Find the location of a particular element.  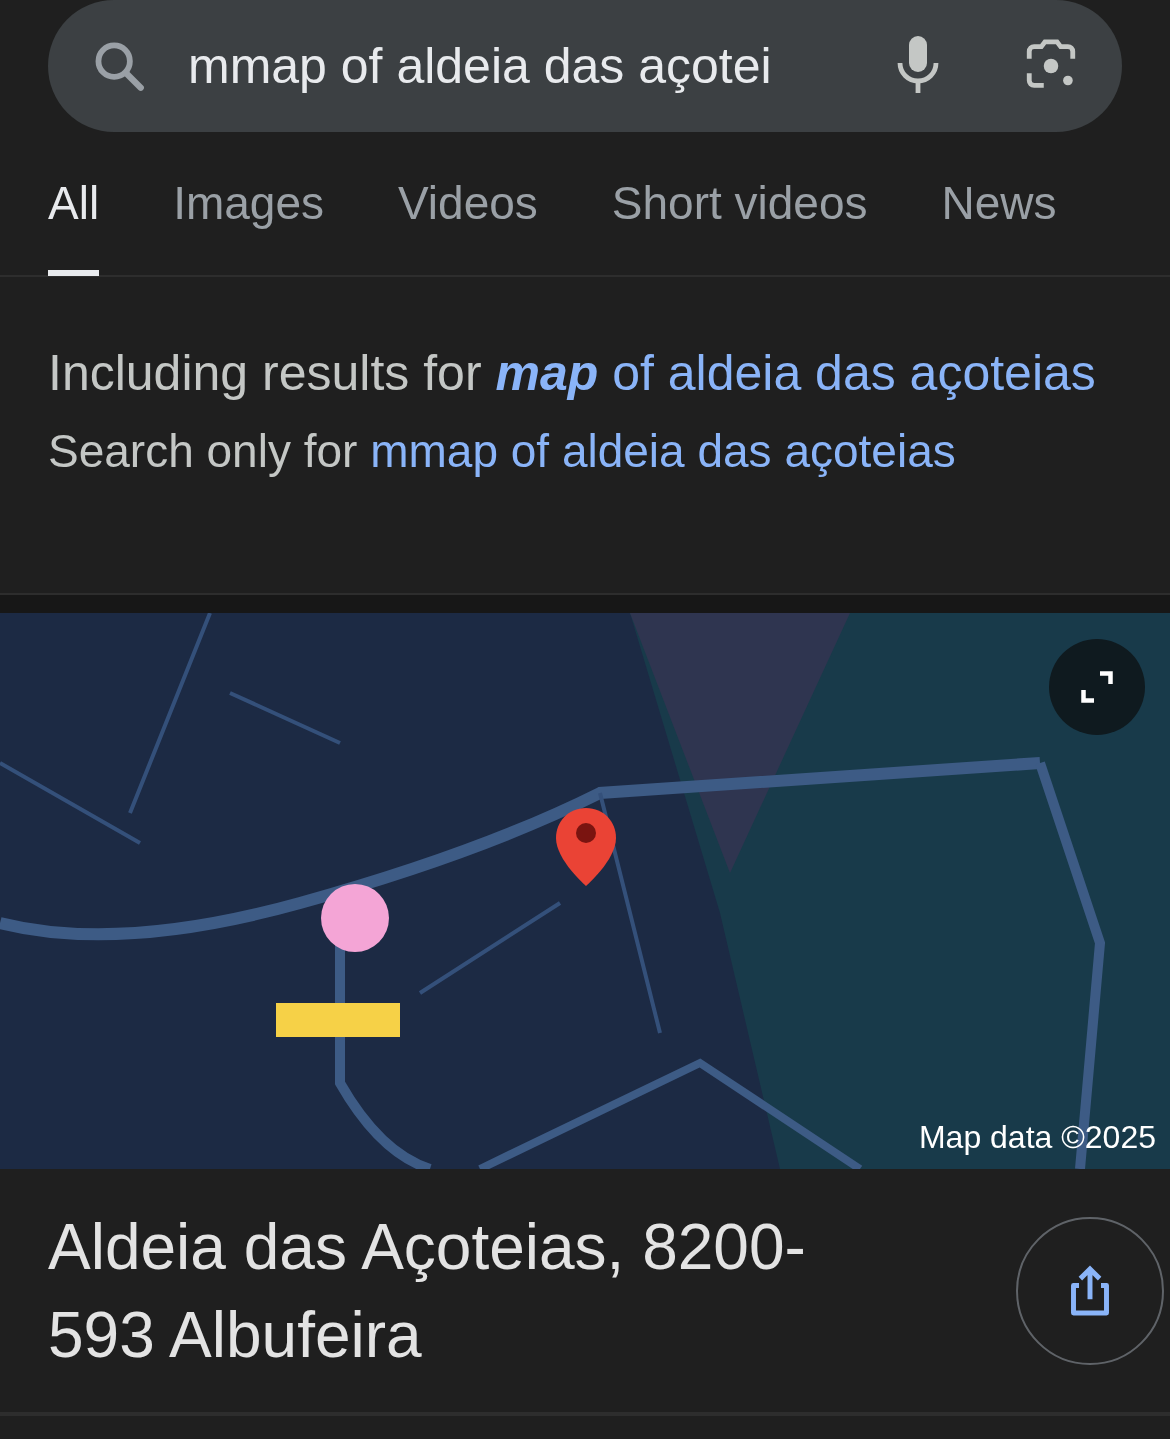

tab: News is located at coordinates (999, 203).